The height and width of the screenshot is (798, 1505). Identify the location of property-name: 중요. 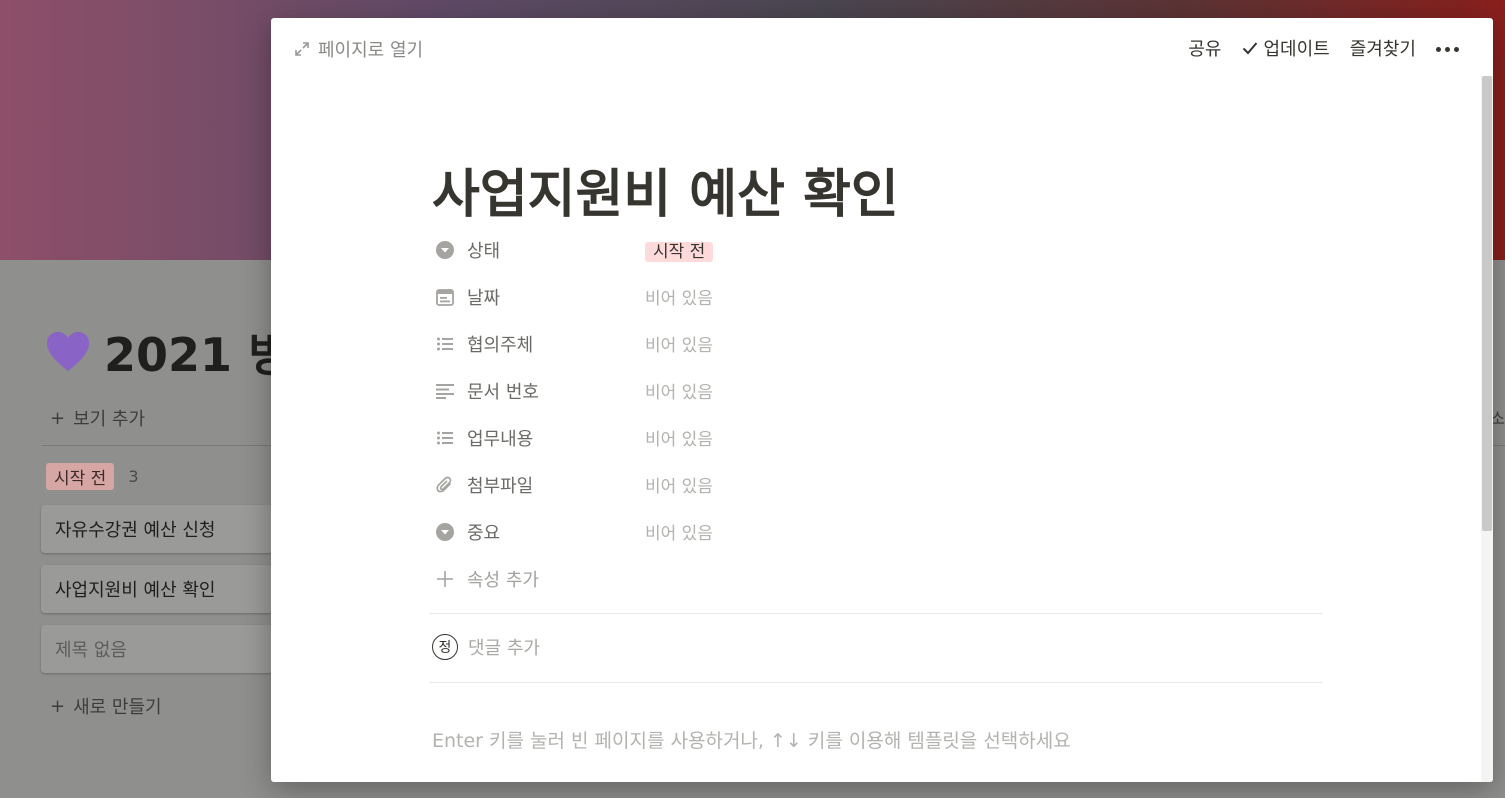
(484, 533).